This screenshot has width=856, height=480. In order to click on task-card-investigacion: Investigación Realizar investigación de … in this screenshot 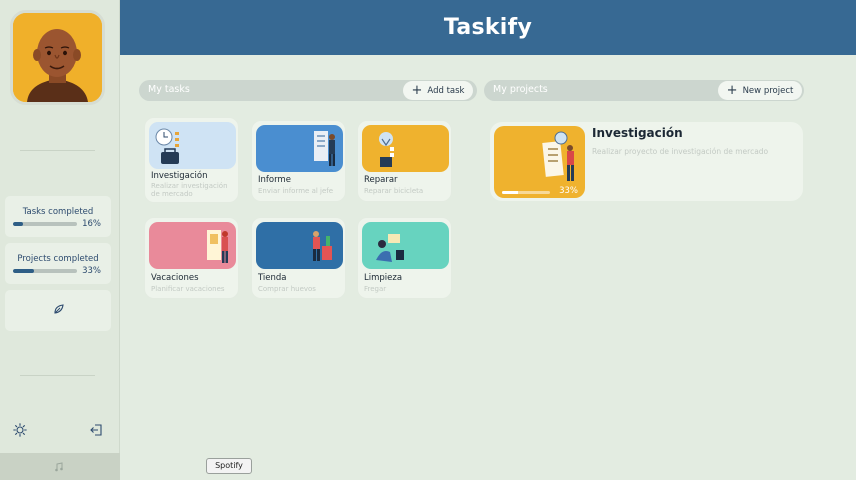, I will do `click(191, 160)`.